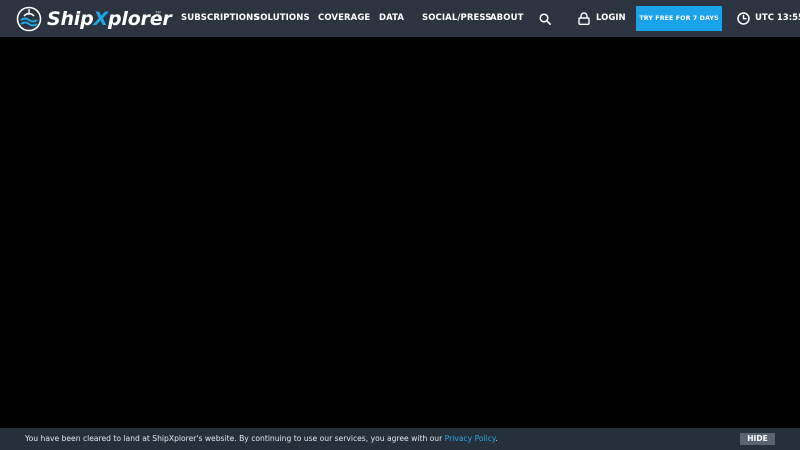 The image size is (800, 450). I want to click on lock-icon, so click(584, 18).